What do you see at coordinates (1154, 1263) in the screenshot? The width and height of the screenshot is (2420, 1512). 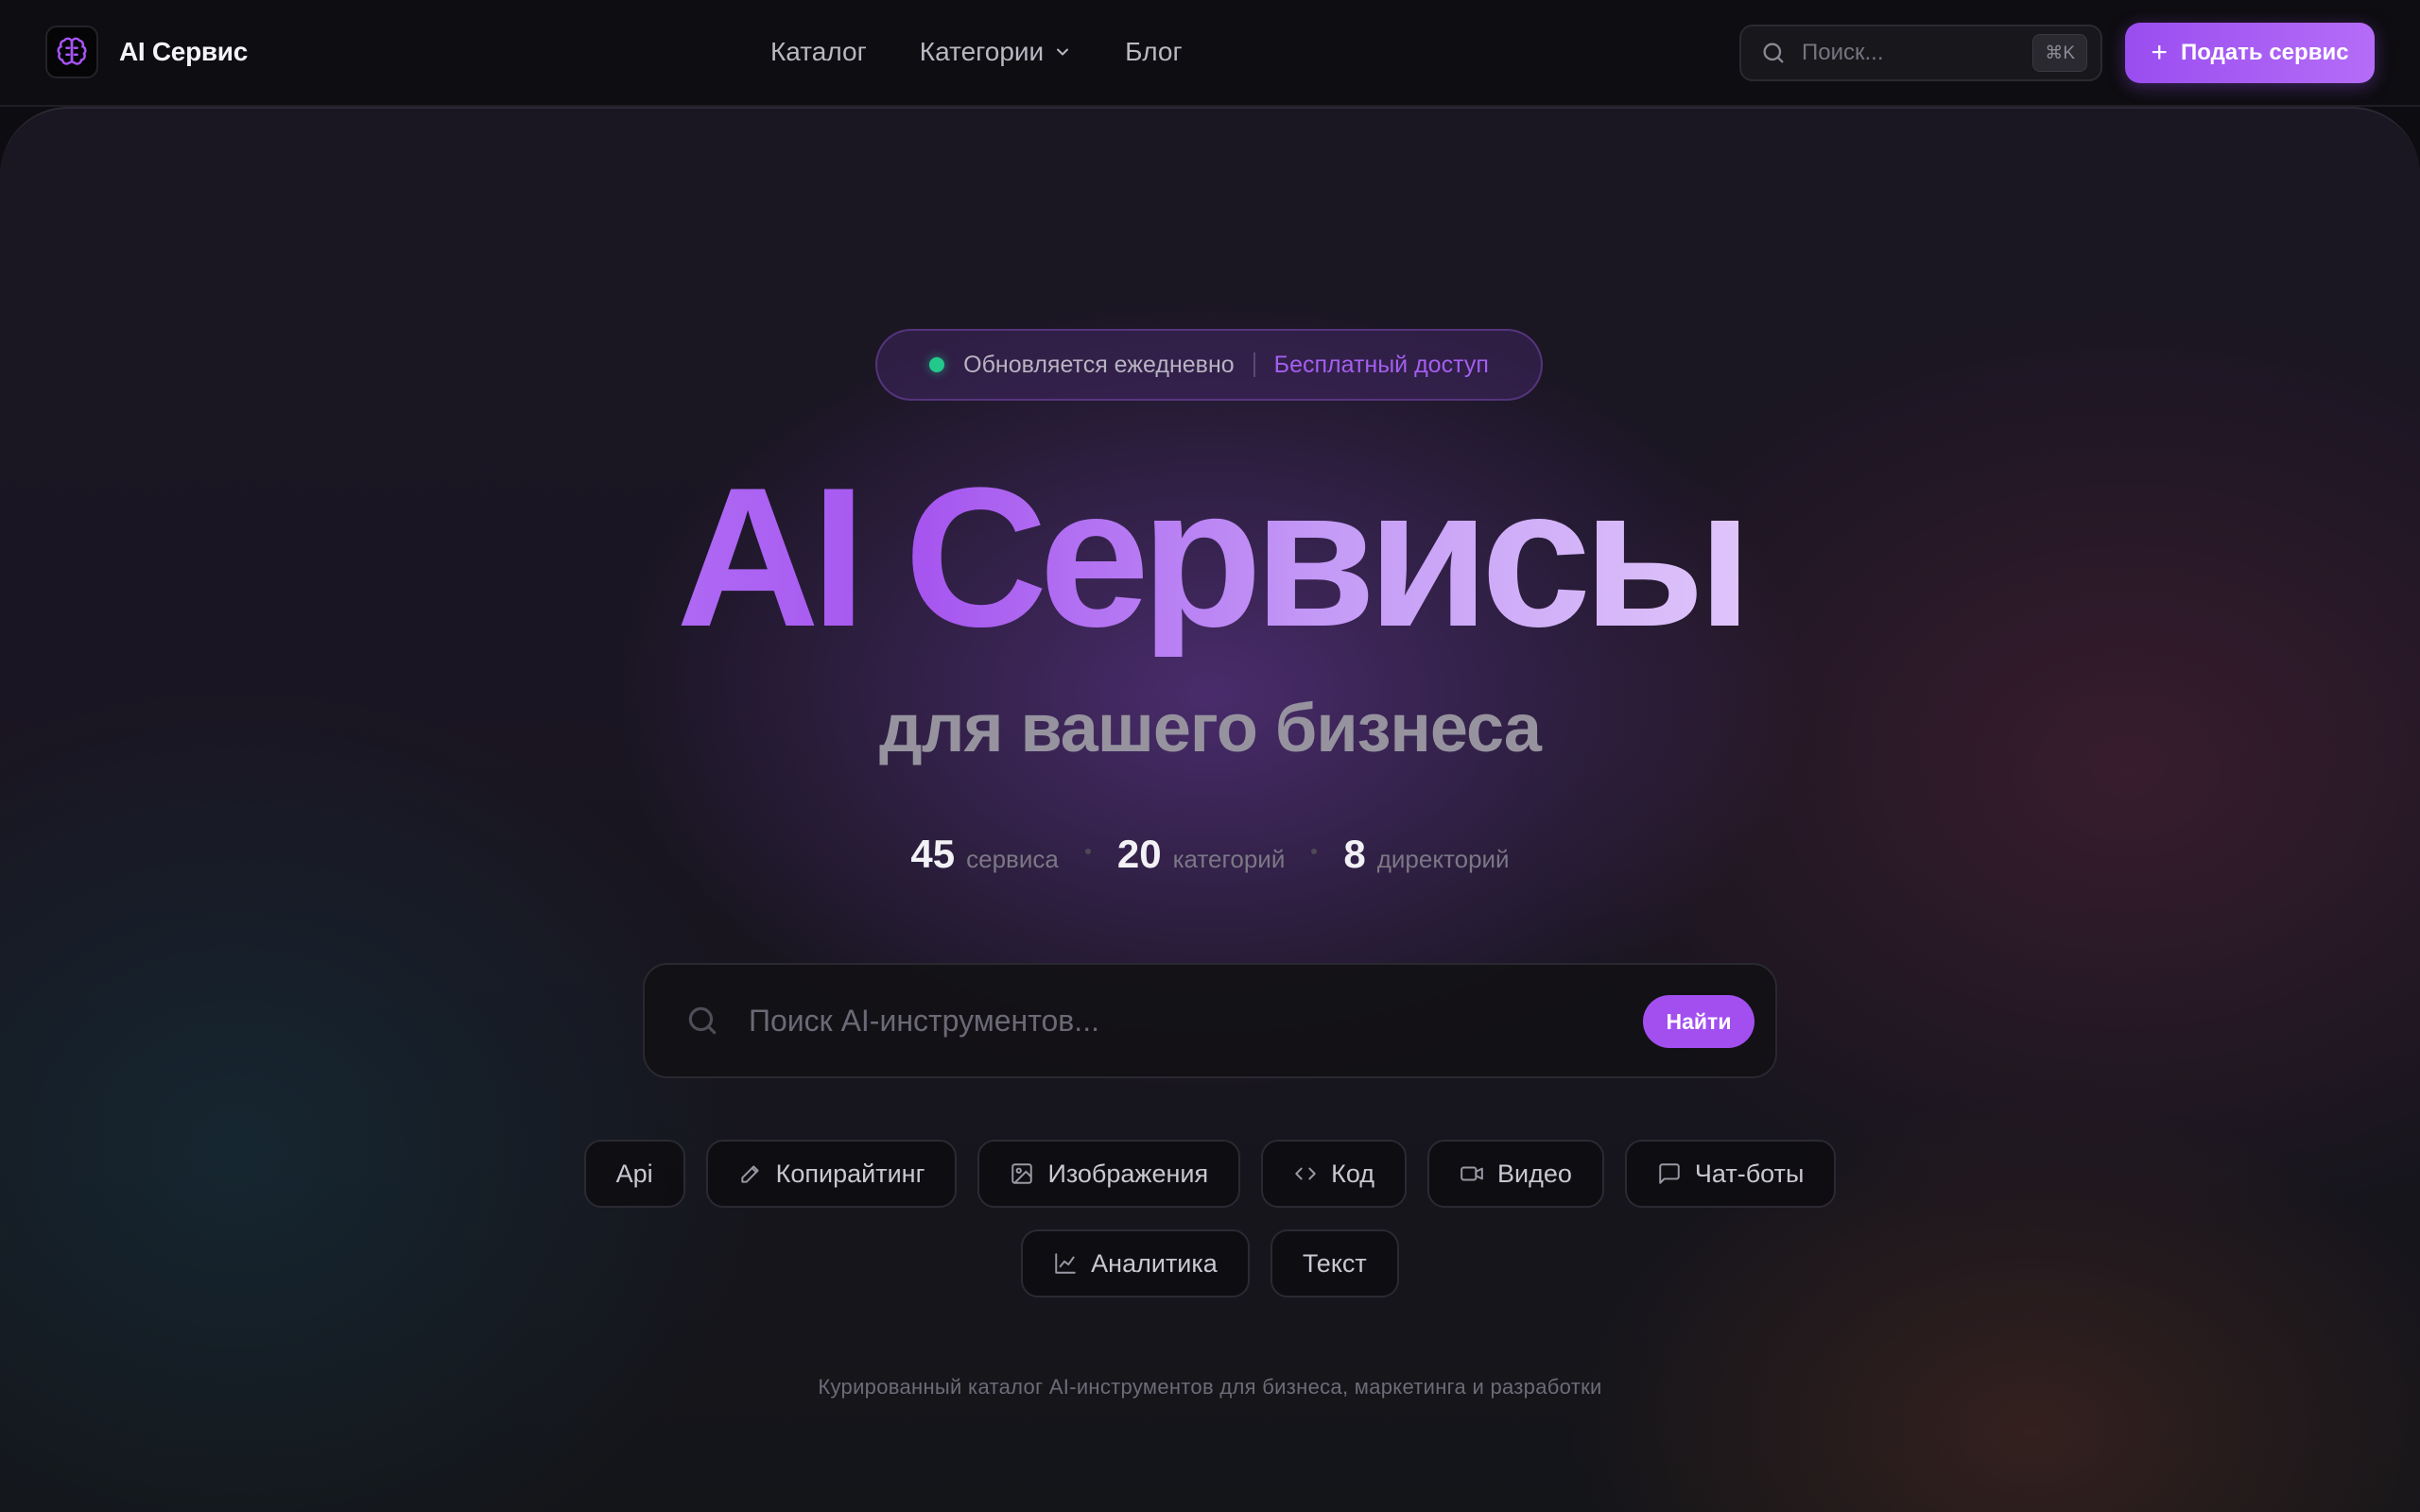 I see `chip-label: Аналитика` at bounding box center [1154, 1263].